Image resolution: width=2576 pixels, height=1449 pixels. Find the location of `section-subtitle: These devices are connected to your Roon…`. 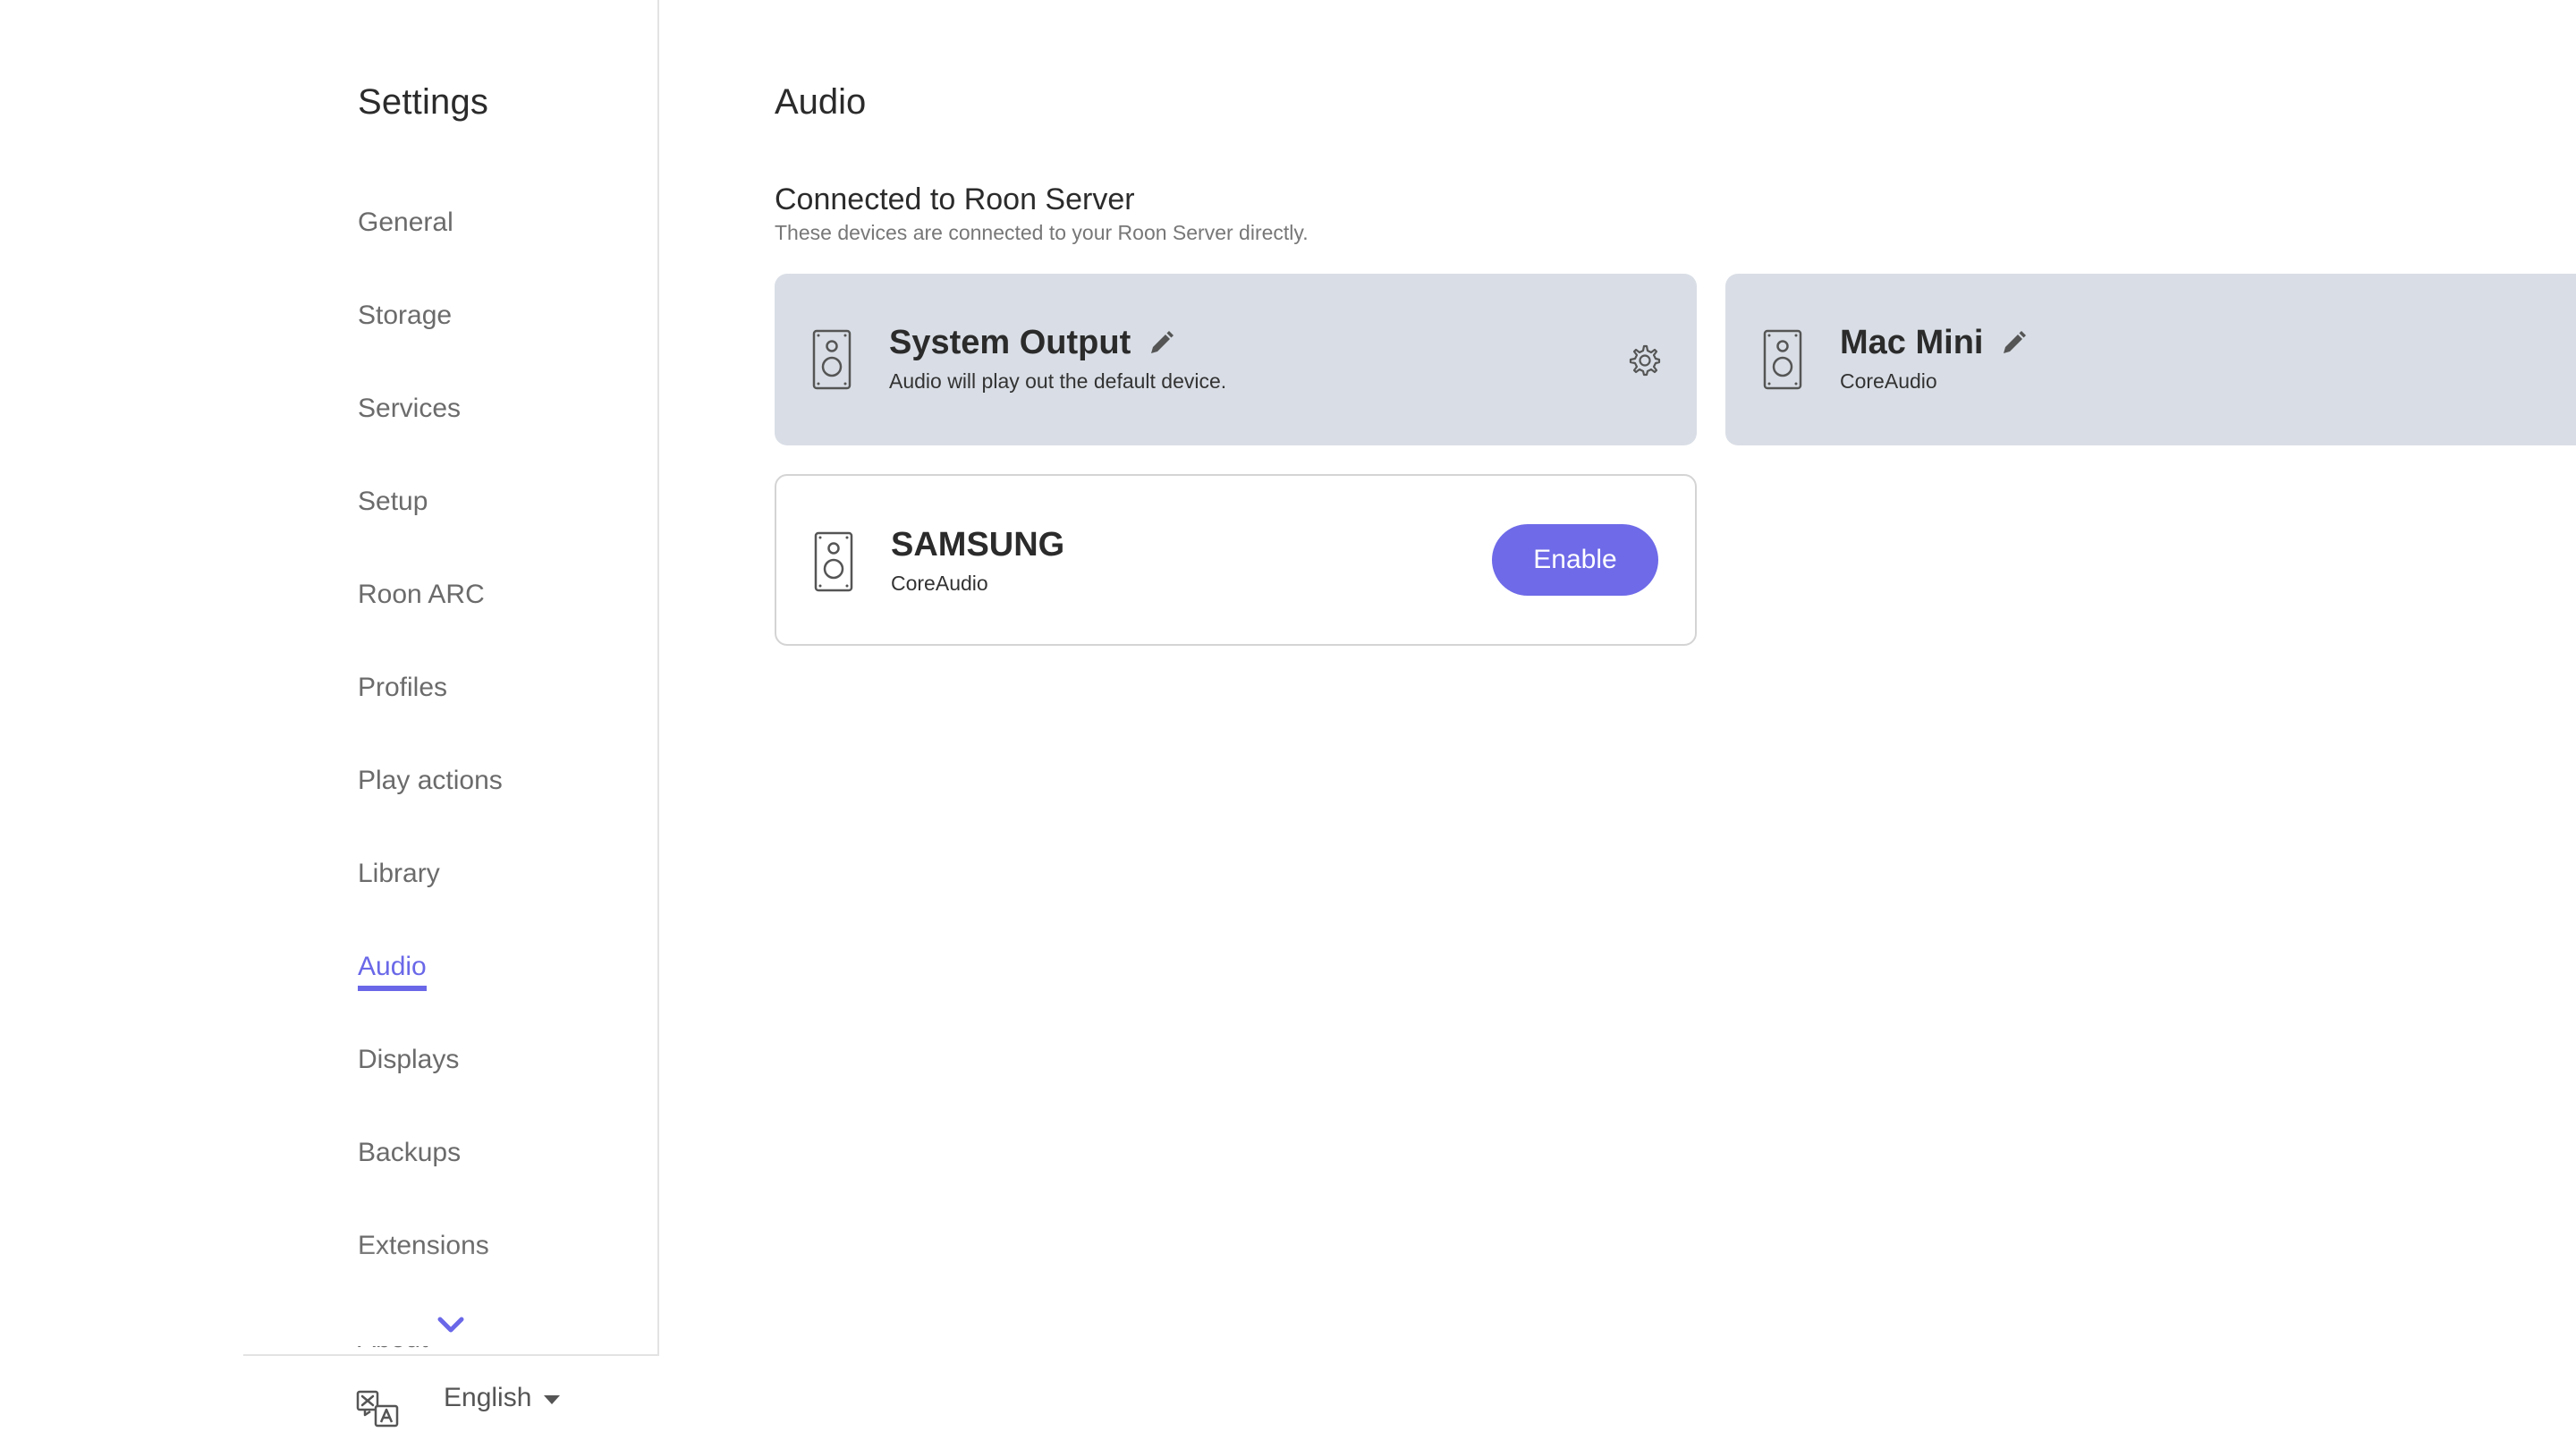

section-subtitle: These devices are connected to your Roon… is located at coordinates (1042, 232).